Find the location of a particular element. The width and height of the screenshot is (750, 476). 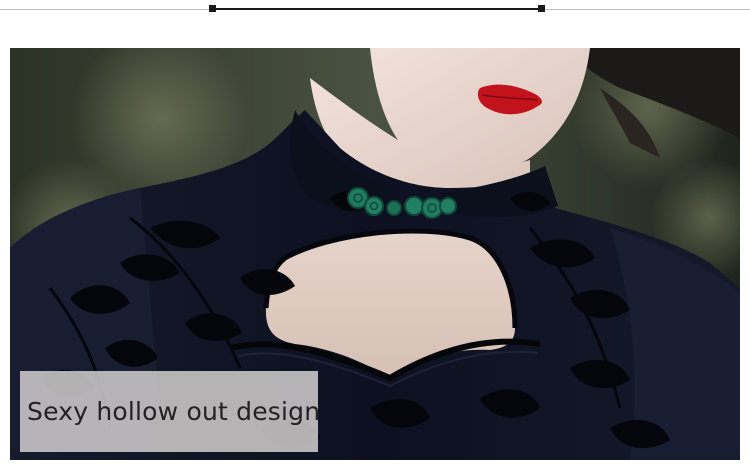

caption-text: Sexy hollow out design is located at coordinates (174, 411).